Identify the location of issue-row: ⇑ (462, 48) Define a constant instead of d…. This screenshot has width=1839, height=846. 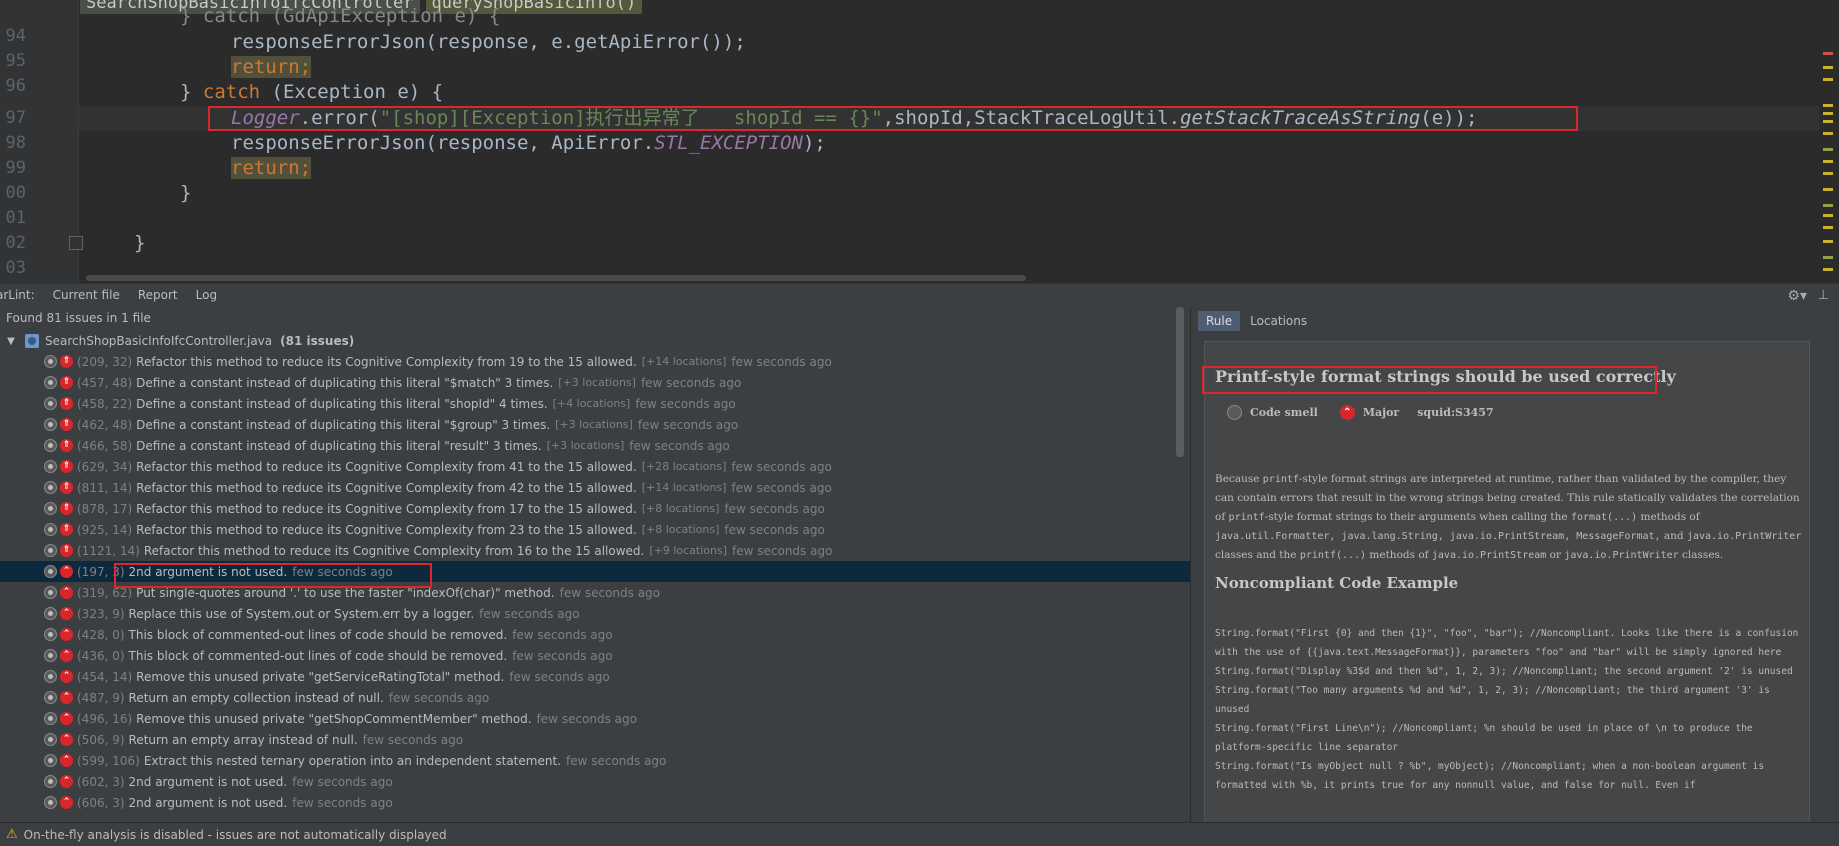
(595, 424).